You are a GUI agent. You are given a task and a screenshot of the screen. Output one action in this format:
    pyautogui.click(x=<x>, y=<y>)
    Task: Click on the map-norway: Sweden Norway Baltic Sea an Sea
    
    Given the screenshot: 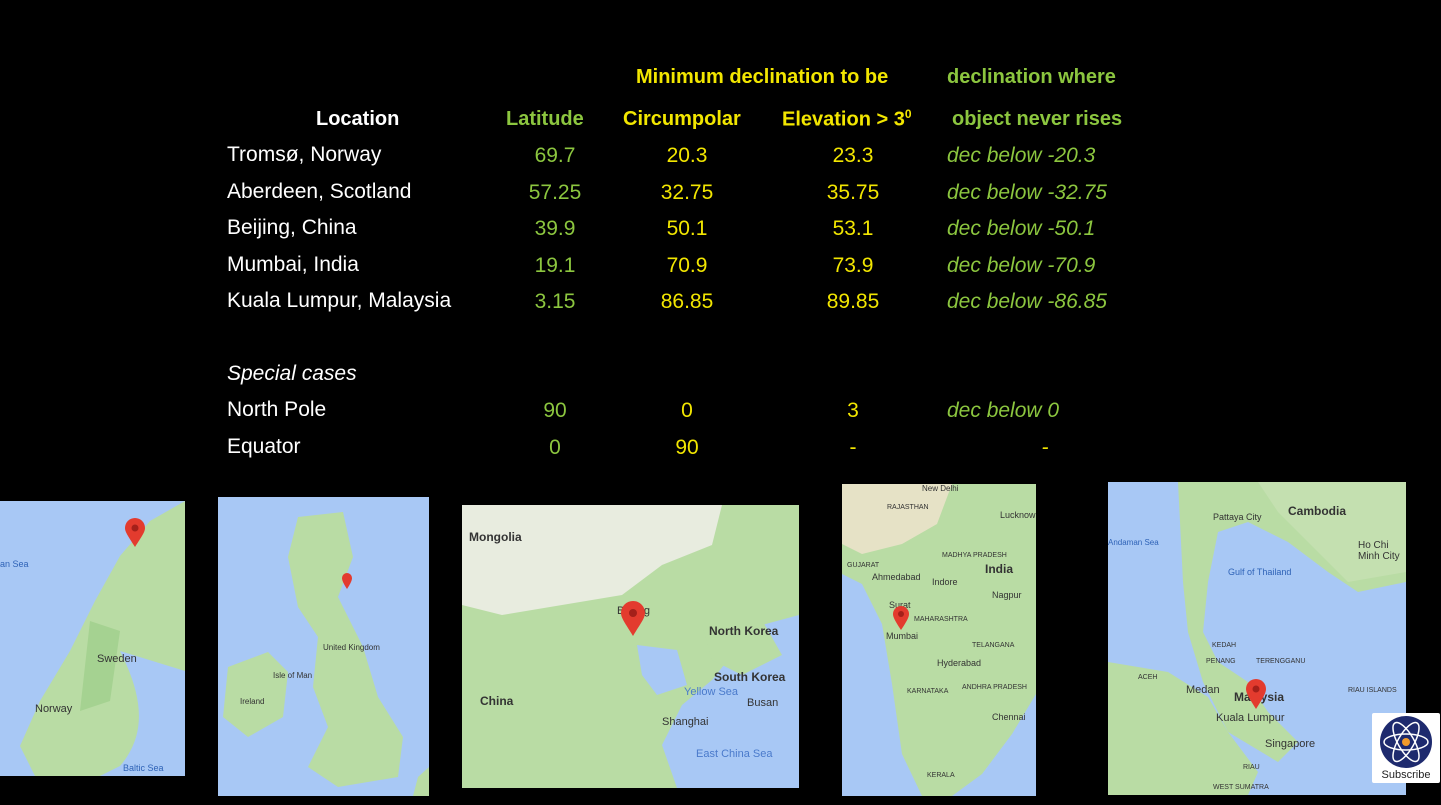 What is the action you would take?
    pyautogui.click(x=92, y=638)
    